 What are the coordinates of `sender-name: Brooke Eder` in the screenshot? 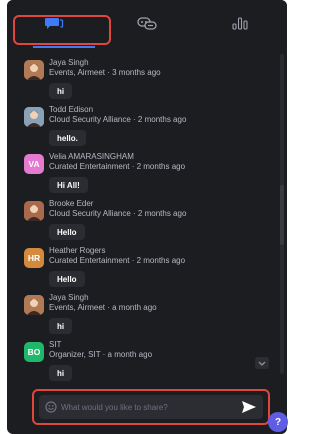 It's located at (71, 204).